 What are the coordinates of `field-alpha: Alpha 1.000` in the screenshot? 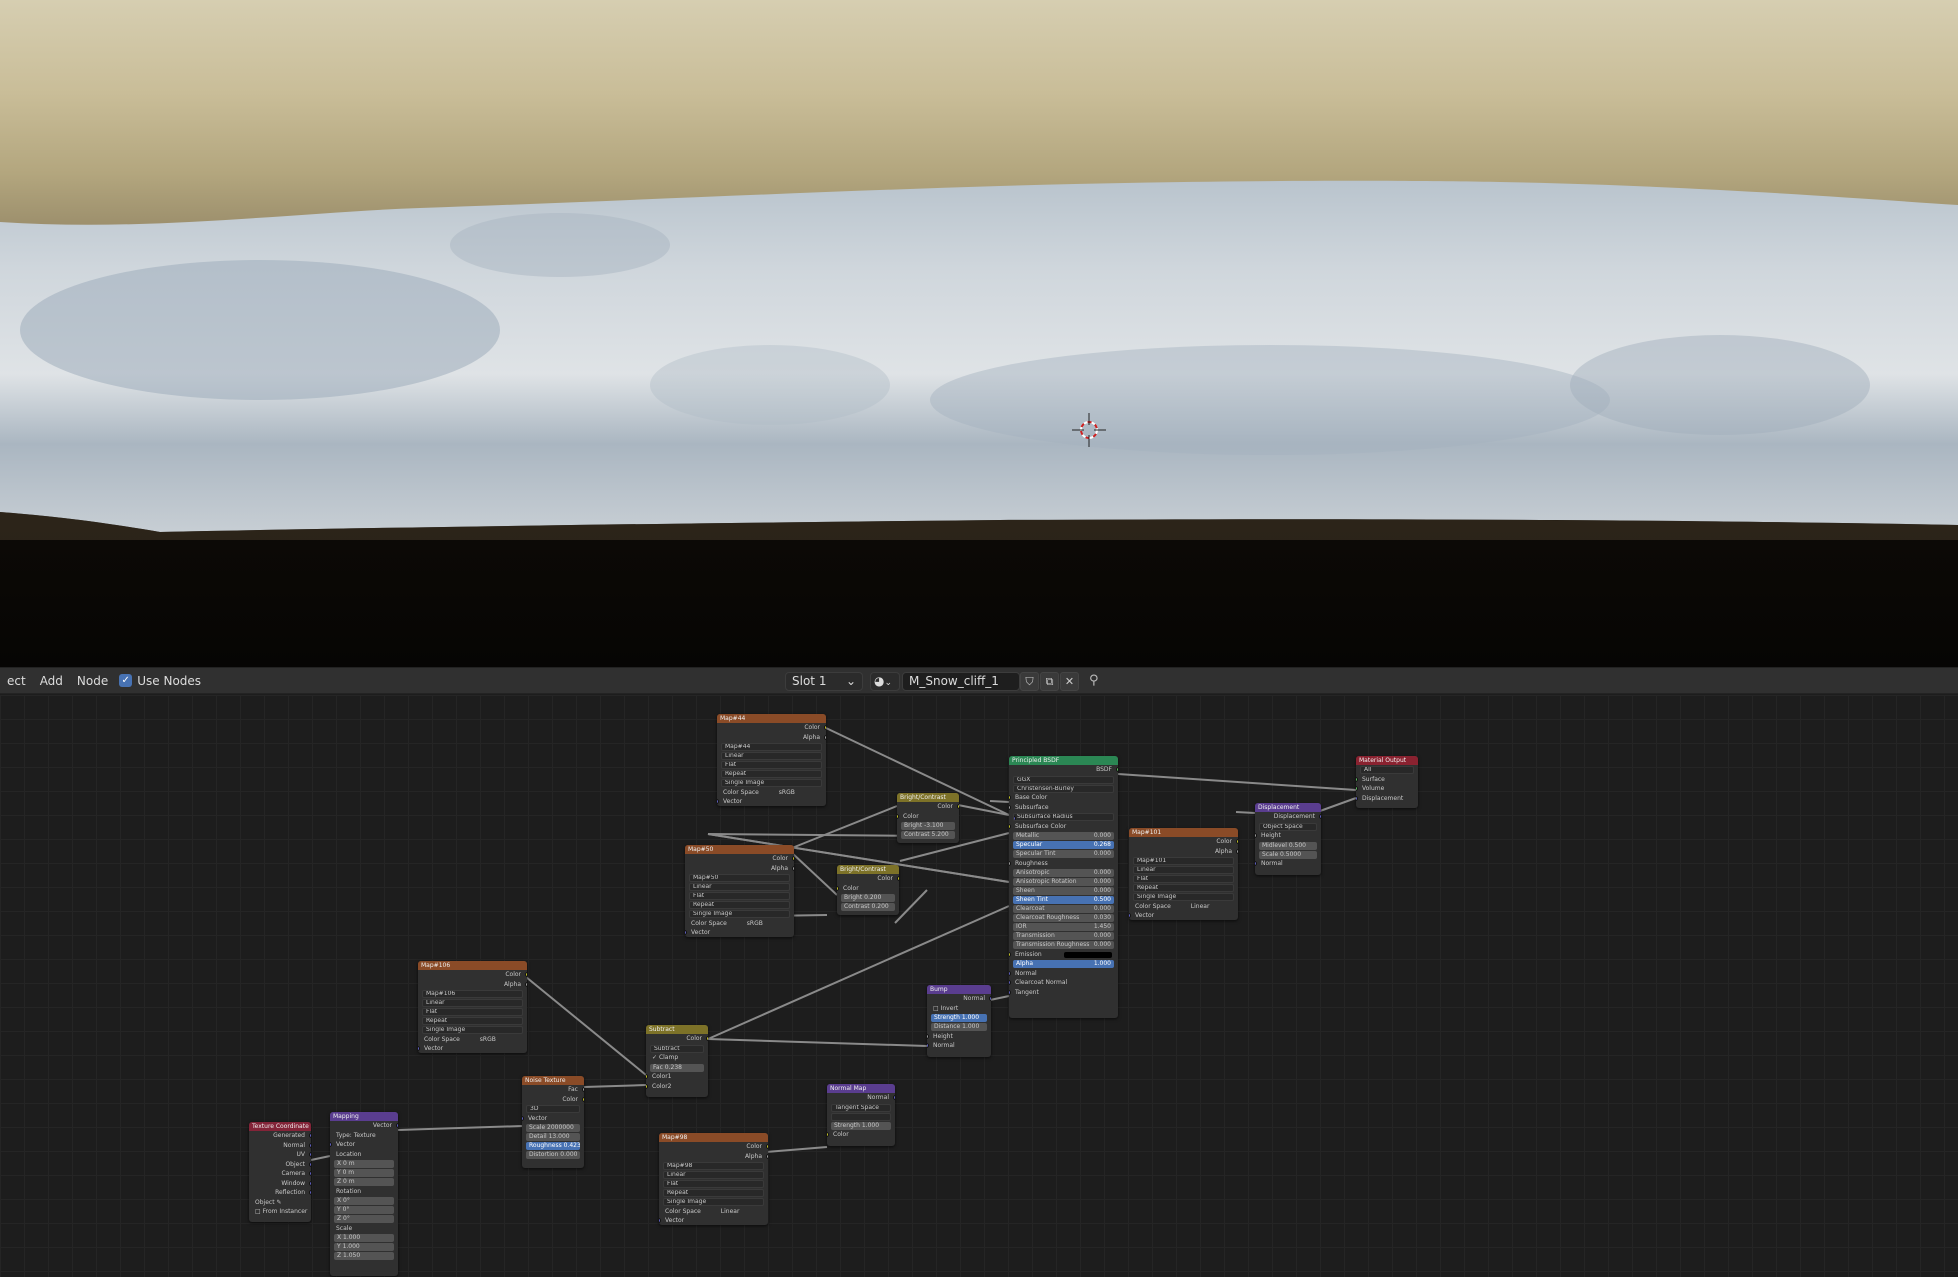 It's located at (1063, 964).